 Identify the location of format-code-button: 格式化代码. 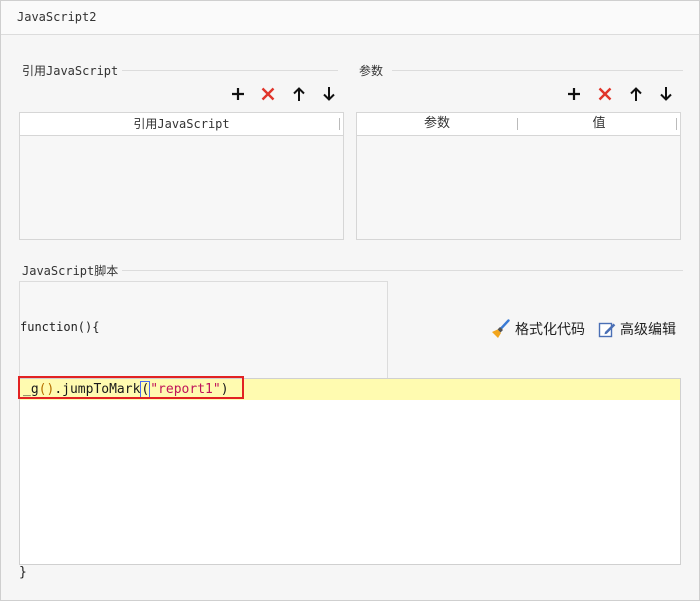
(538, 329).